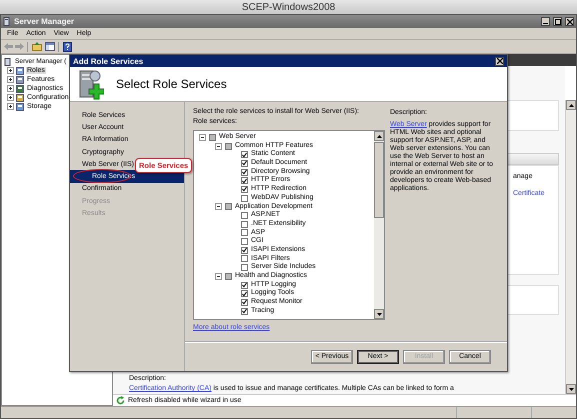 Image resolution: width=577 pixels, height=419 pixels. Describe the element at coordinates (20, 106) in the screenshot. I see `storage-icon` at that location.